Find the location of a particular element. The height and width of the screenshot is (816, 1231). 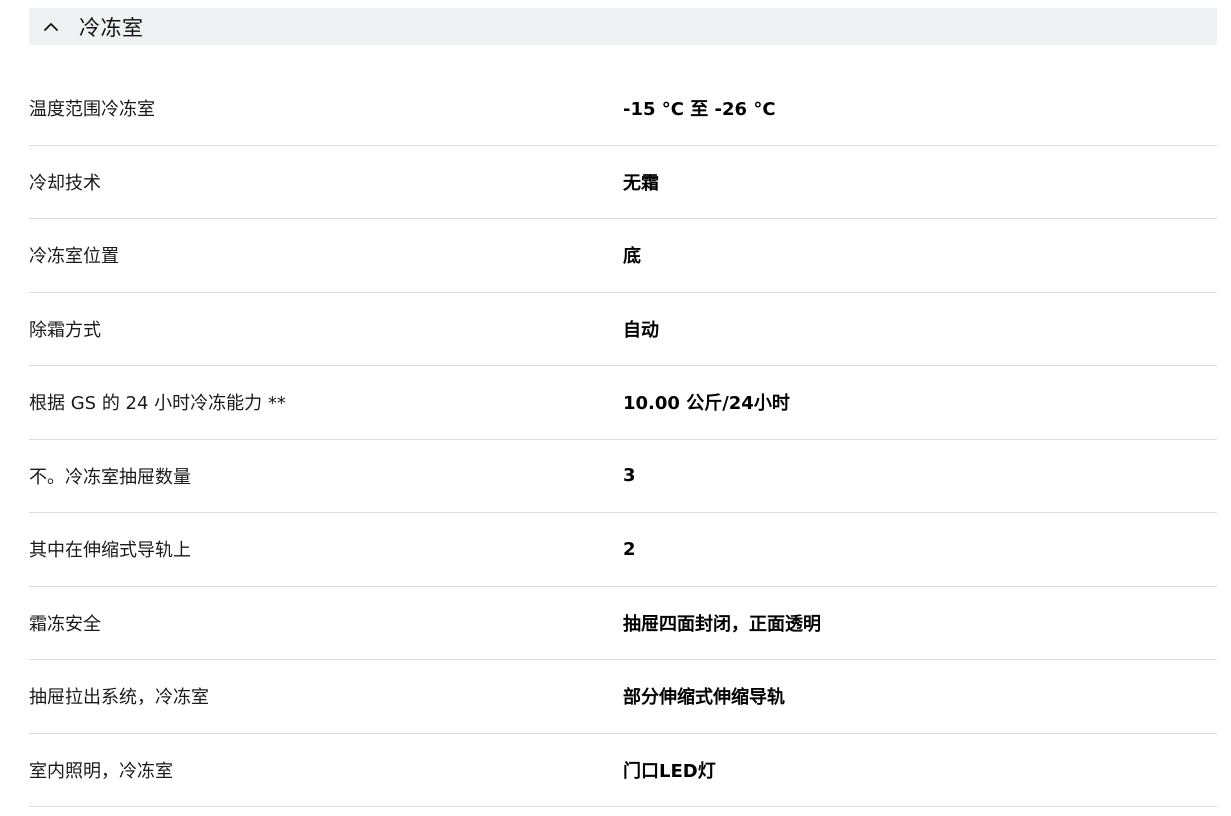

spec-value: 抽屉四面封闭，正面透明 is located at coordinates (722, 624).